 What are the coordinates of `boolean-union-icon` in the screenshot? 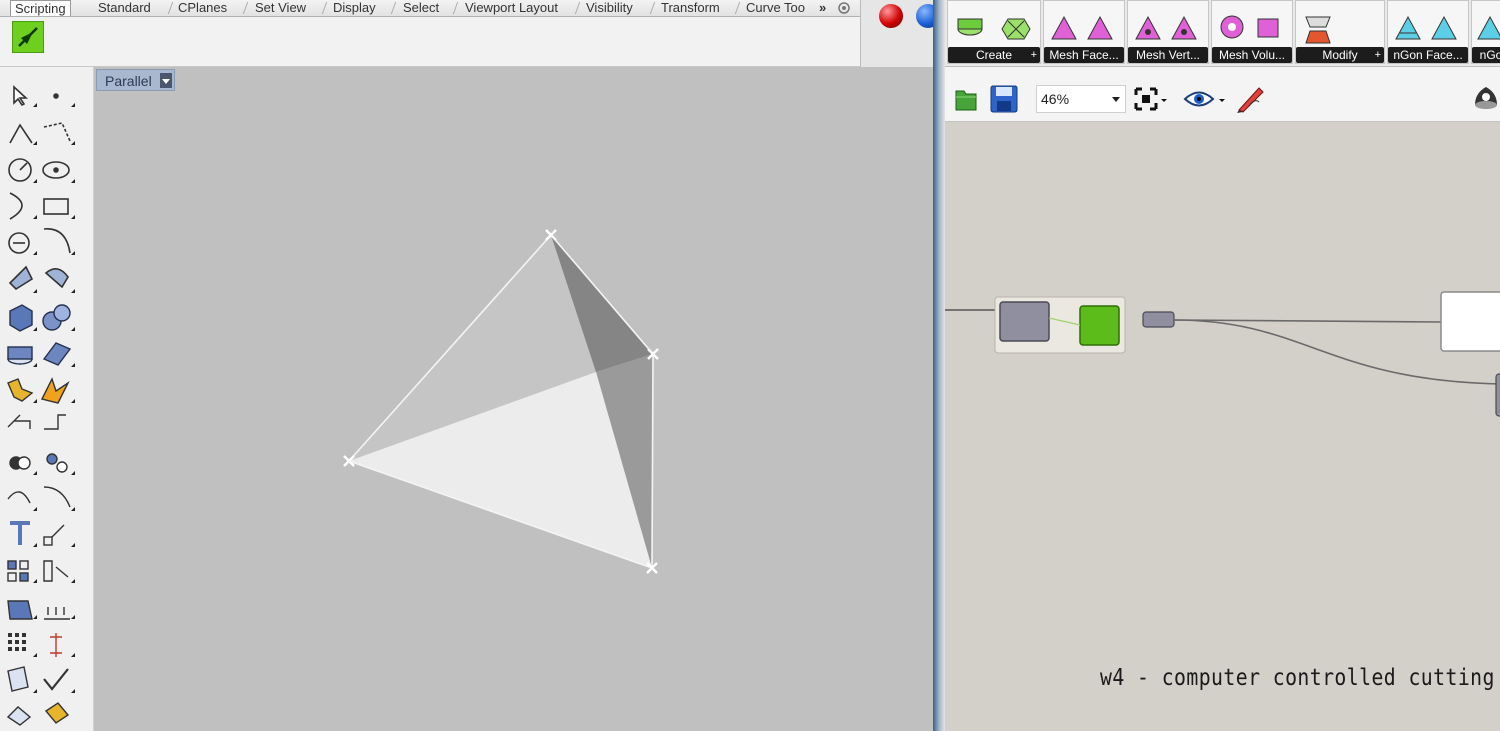 It's located at (19, 464).